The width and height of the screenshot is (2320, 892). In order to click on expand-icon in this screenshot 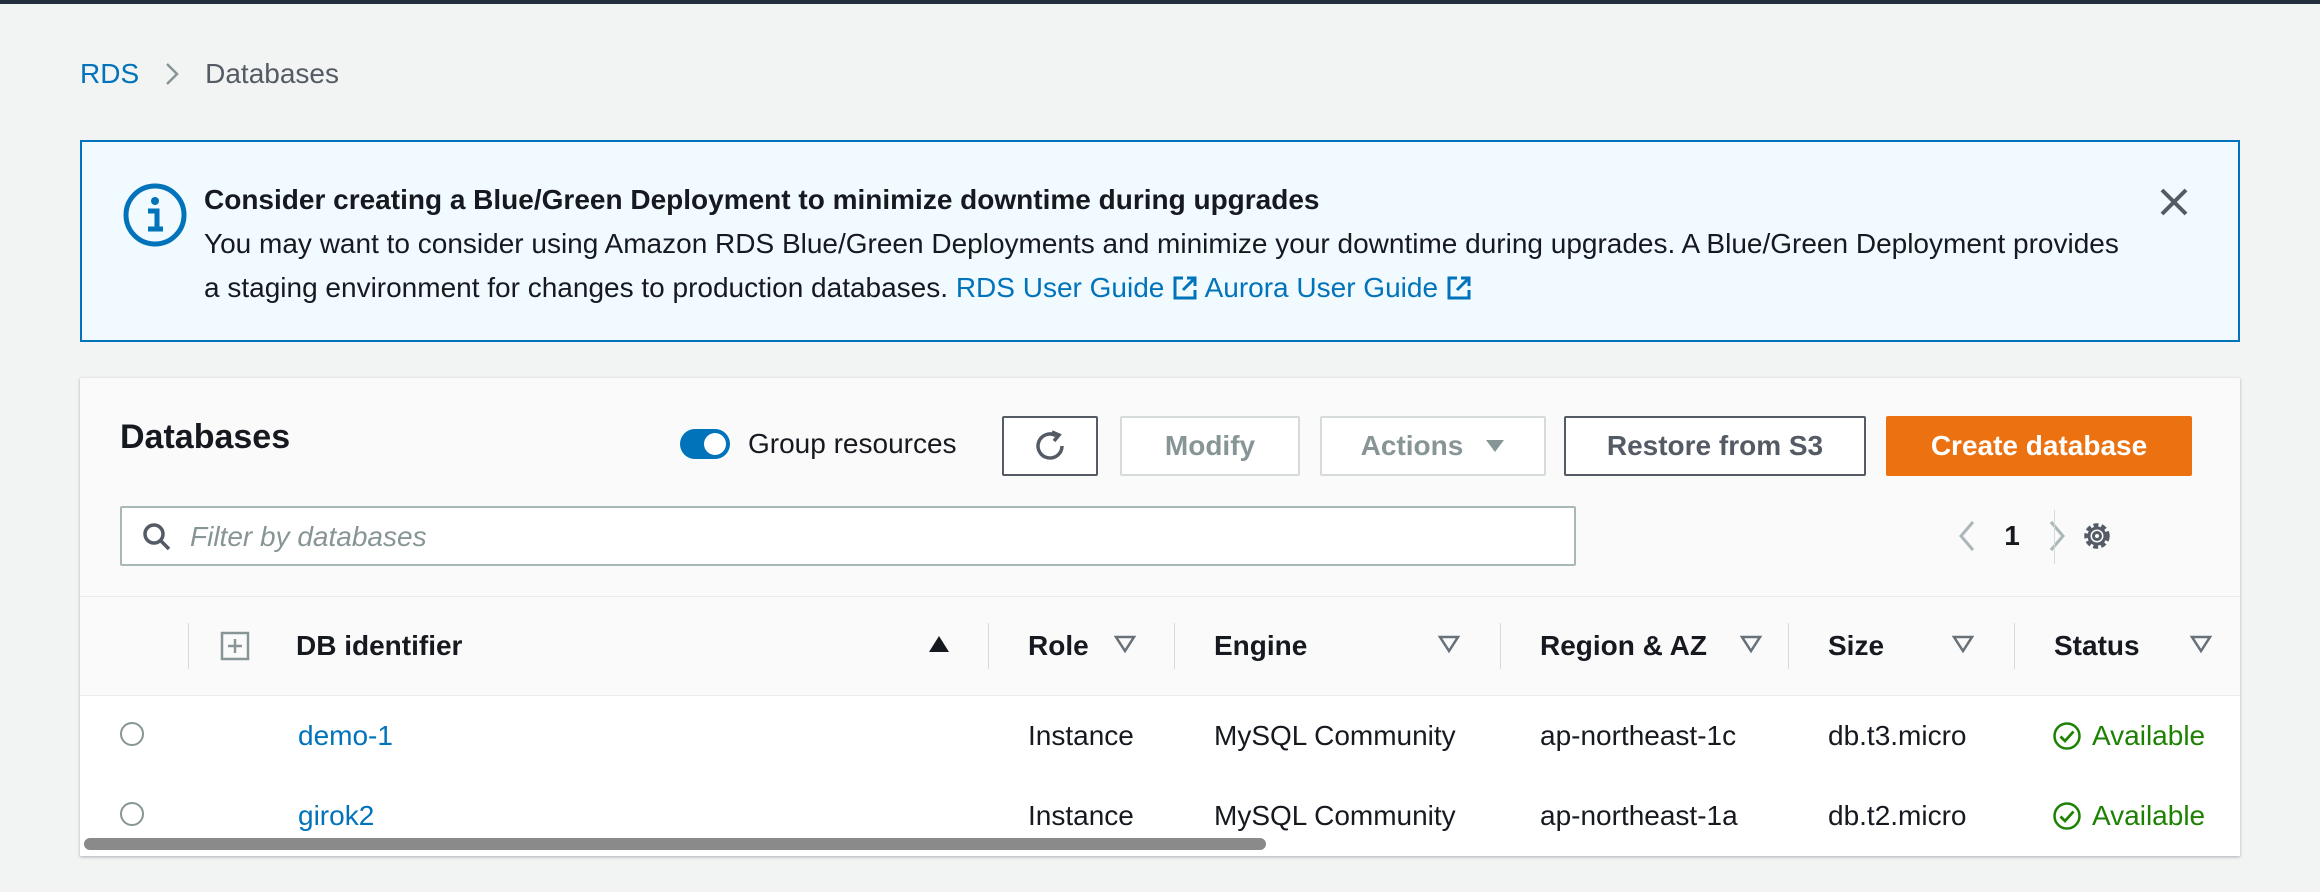, I will do `click(235, 646)`.